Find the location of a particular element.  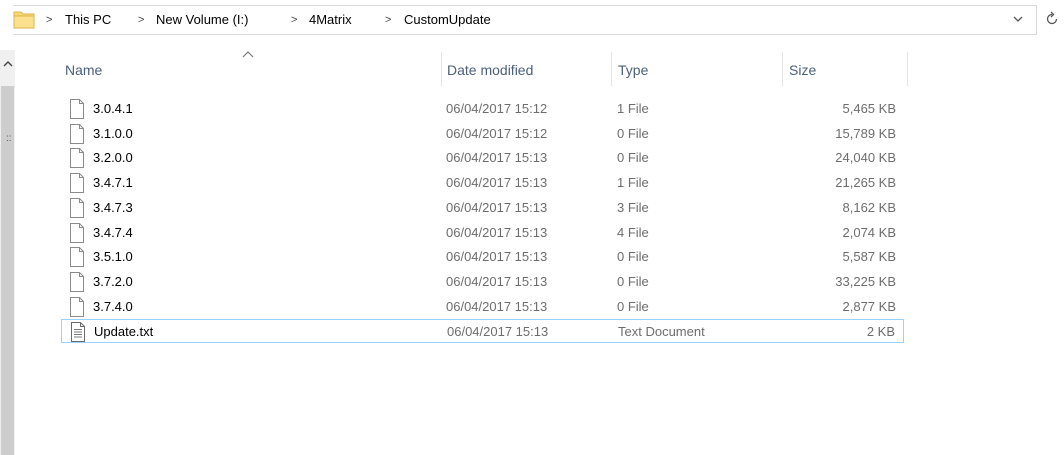

file-row: 3.5.1.0 06/04/2017 15:13 0 File 5,587 KB is located at coordinates (482, 257).